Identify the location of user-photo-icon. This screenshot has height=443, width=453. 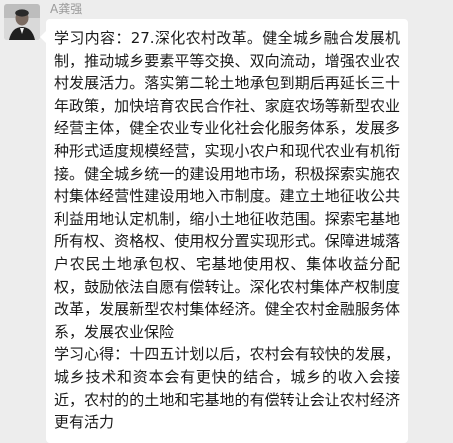
(22, 22).